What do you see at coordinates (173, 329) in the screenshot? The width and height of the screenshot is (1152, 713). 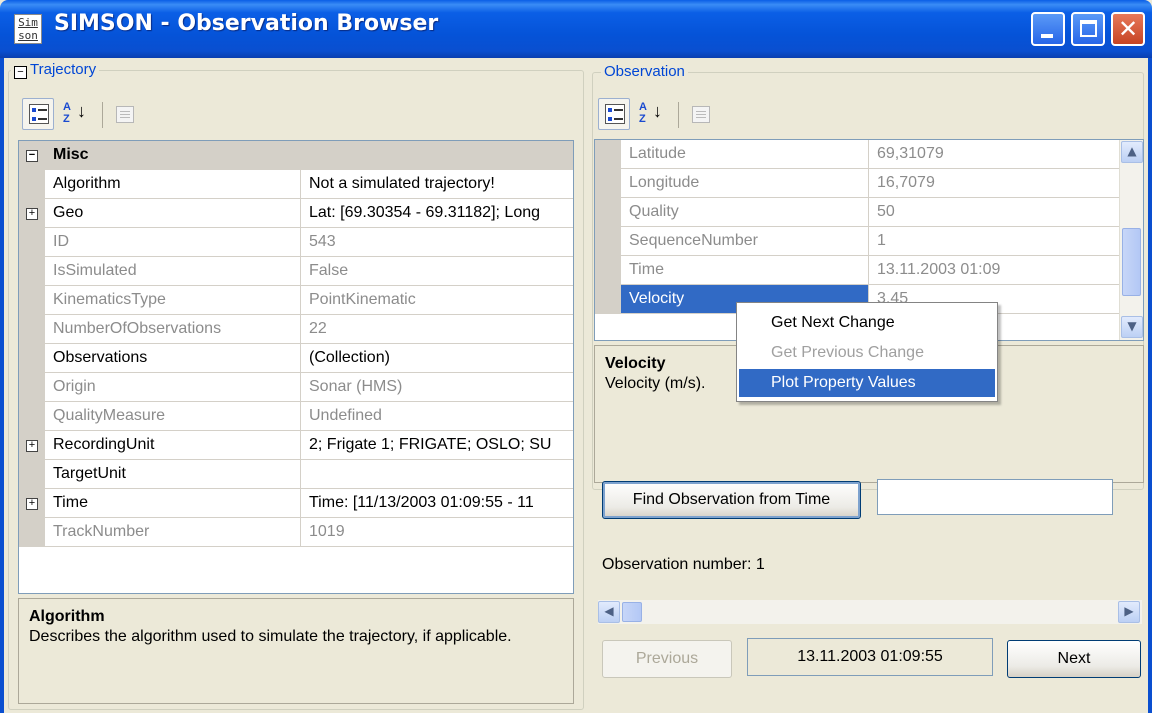 I see `property-name: NumberOfObservations` at bounding box center [173, 329].